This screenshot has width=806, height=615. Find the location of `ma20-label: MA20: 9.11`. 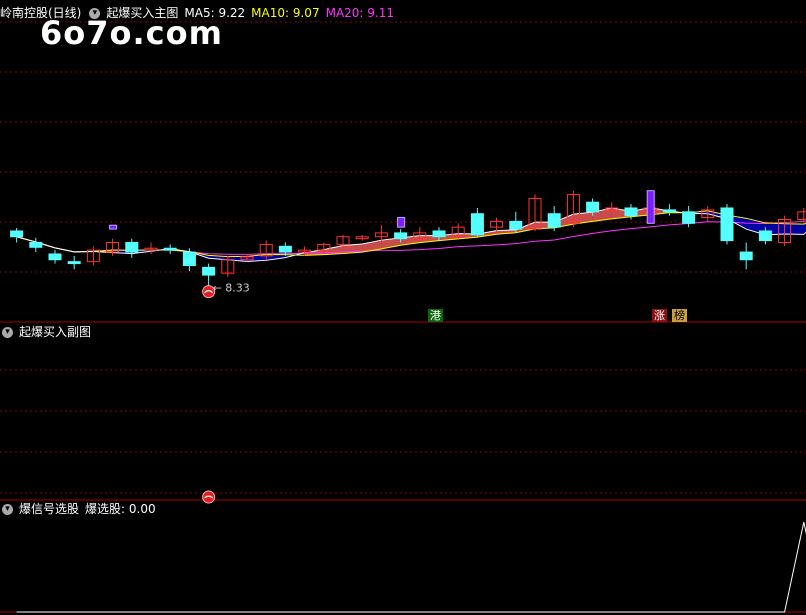

ma20-label: MA20: 9.11 is located at coordinates (360, 13).